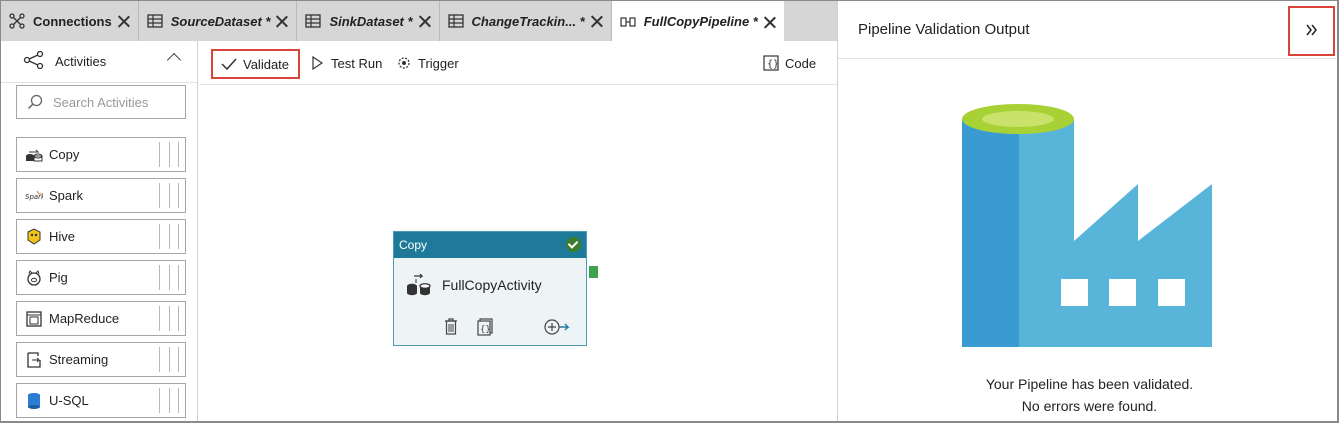 The image size is (1339, 423). I want to click on pipeline-toolbar: Validate Test Run Trigger {} Code, so click(518, 63).